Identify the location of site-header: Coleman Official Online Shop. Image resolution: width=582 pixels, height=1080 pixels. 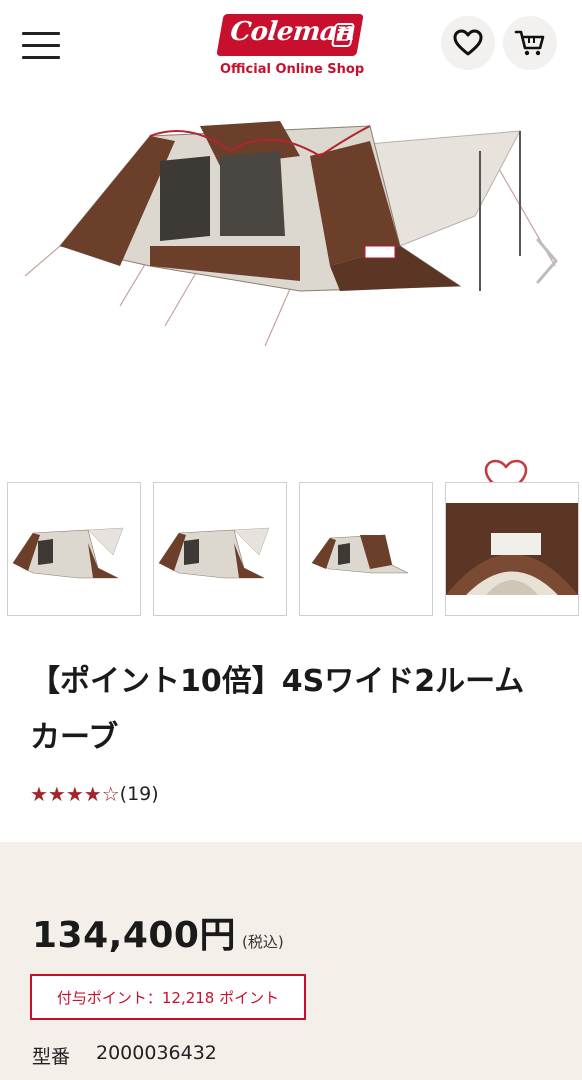
(291, 46).